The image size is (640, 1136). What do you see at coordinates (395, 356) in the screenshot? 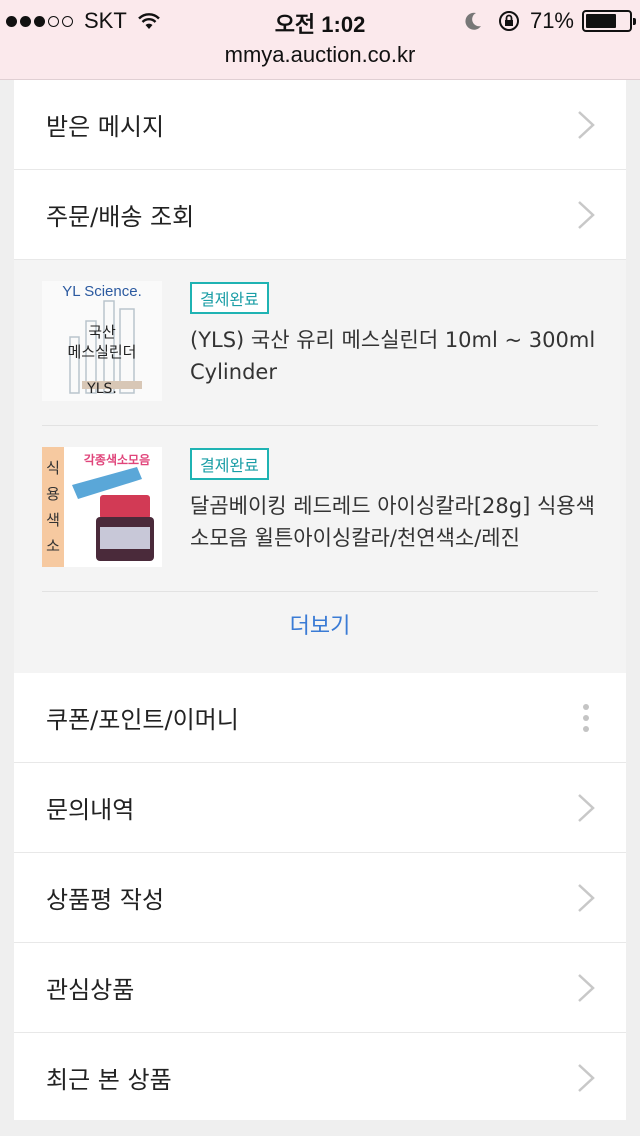
I see `order-product-title: (YLS) 국산 유리 메스실린더 10ml ~ 300ml Cylinder` at bounding box center [395, 356].